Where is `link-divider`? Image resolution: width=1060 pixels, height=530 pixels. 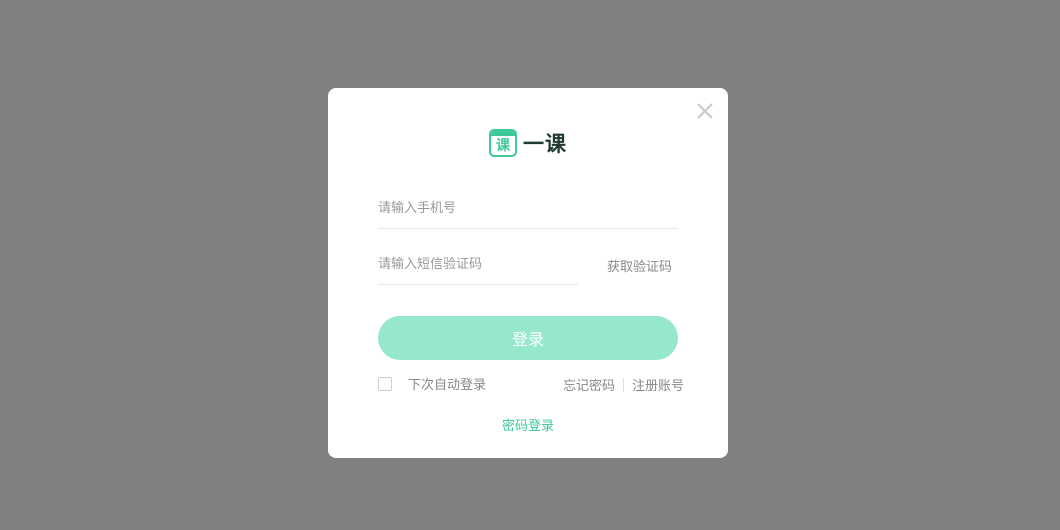
link-divider is located at coordinates (623, 384).